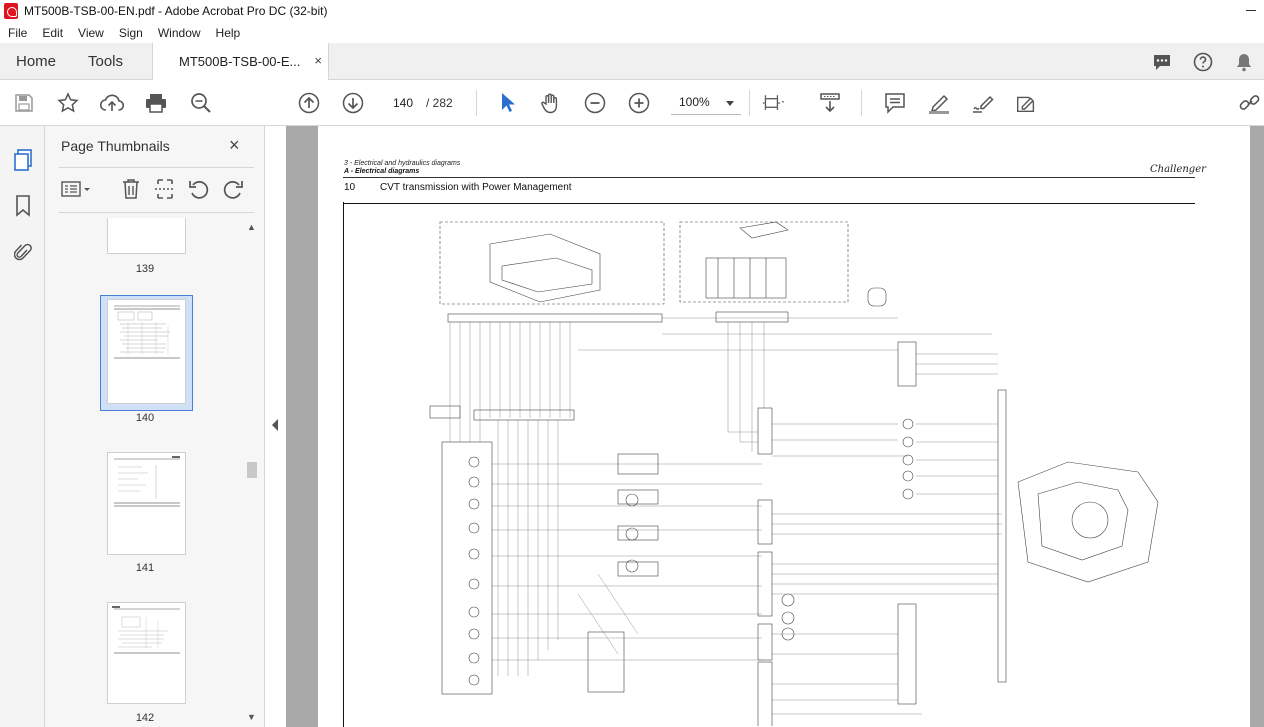 This screenshot has width=1264, height=727. I want to click on hand-tool-icon, so click(551, 103).